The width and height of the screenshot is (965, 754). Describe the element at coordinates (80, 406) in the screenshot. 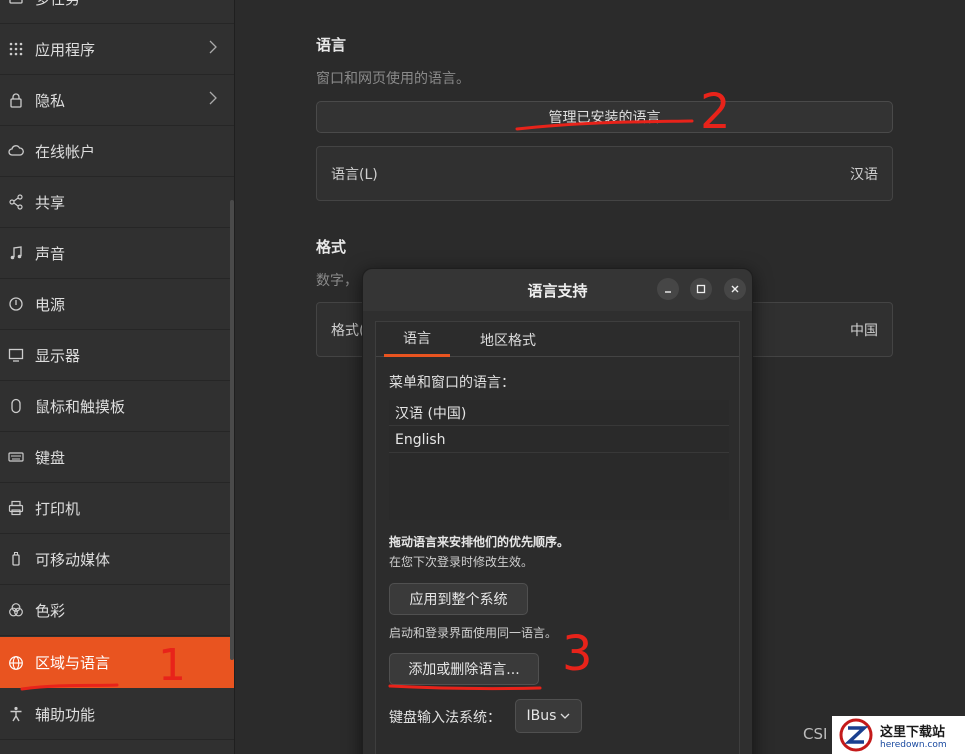

I see `sidebar-item-label: 鼠标和触摸板` at that location.